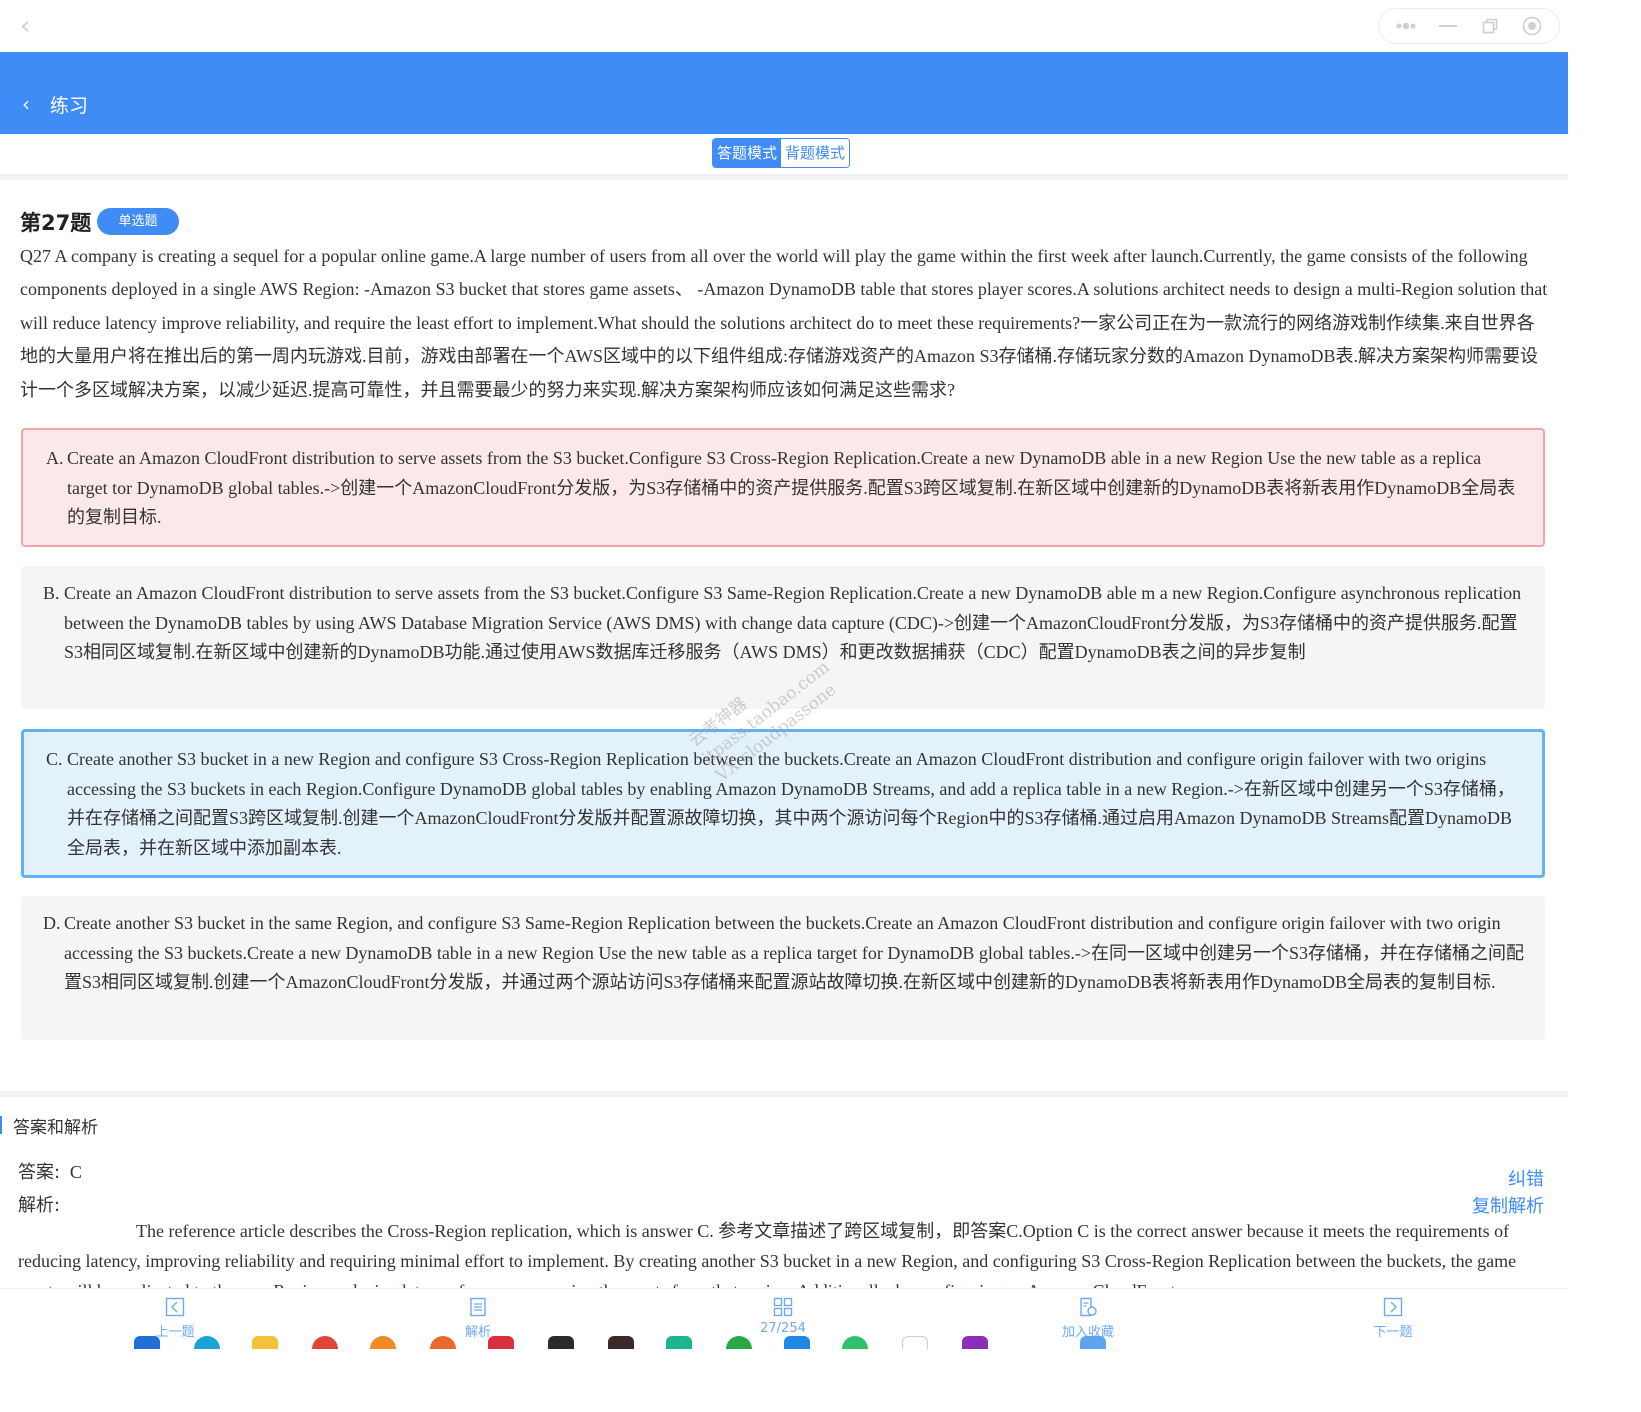 This screenshot has height=1412, width=1641. What do you see at coordinates (39, 1172) in the screenshot?
I see `answer-label: 答案:` at bounding box center [39, 1172].